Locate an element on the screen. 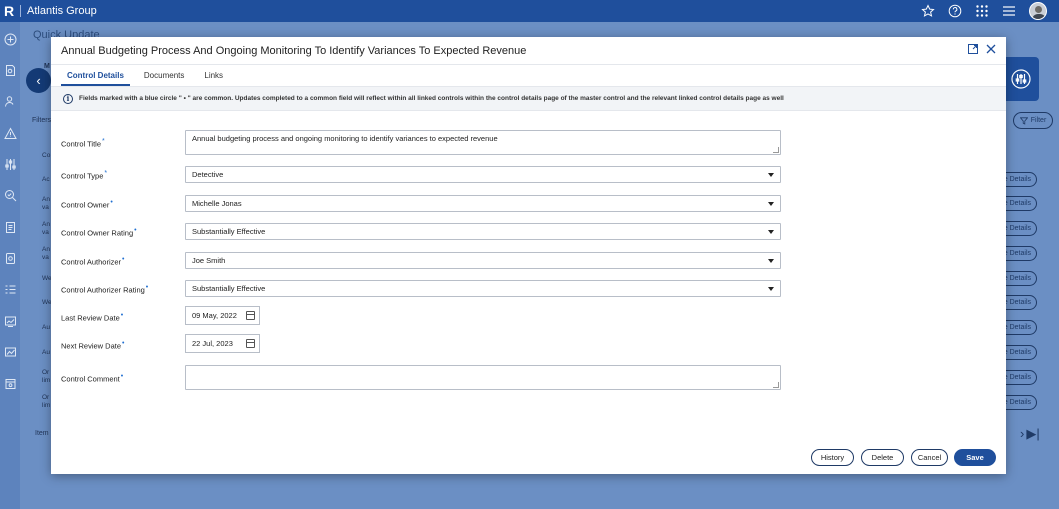 This screenshot has width=1059, height=509. background-filters-label: Filters is located at coordinates (42, 120).